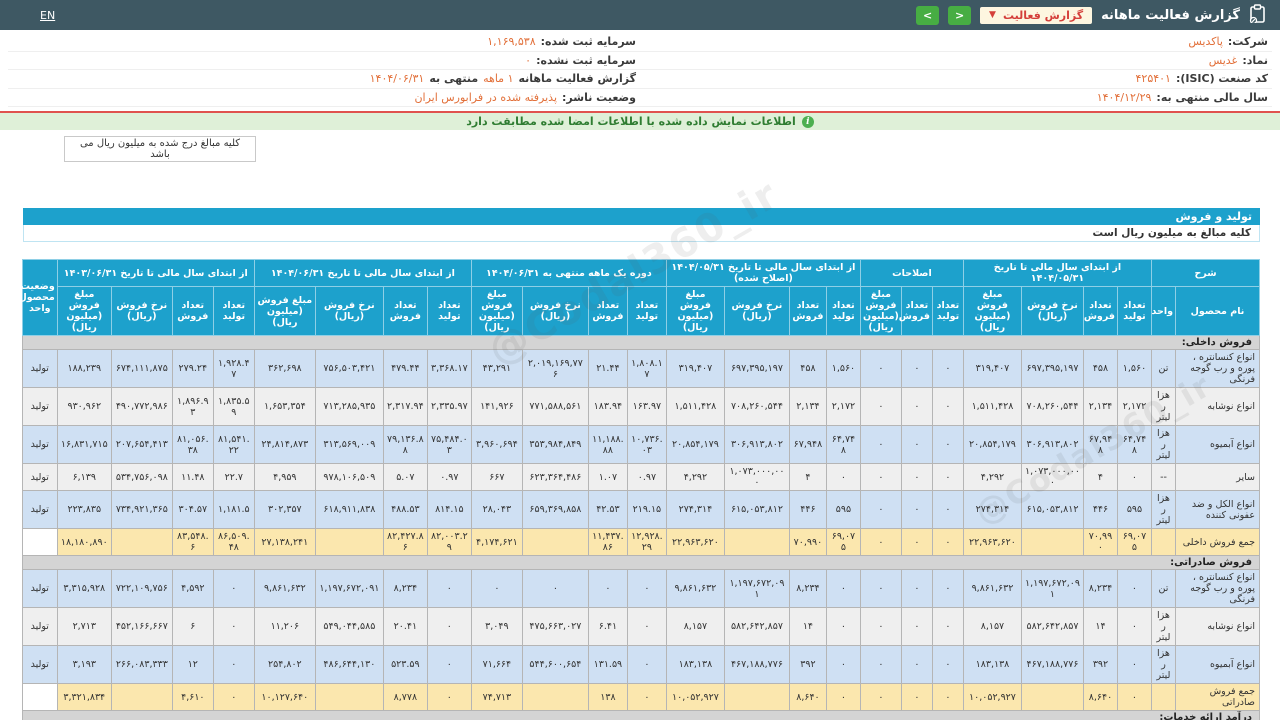  Describe the element at coordinates (84, 664) in the screenshot. I see `cell-value: ۳,۱۹۳` at that location.